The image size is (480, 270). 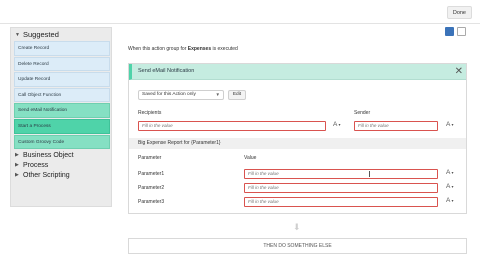 What do you see at coordinates (297, 227) in the screenshot?
I see `down-arrow-icon: ⬇` at bounding box center [297, 227].